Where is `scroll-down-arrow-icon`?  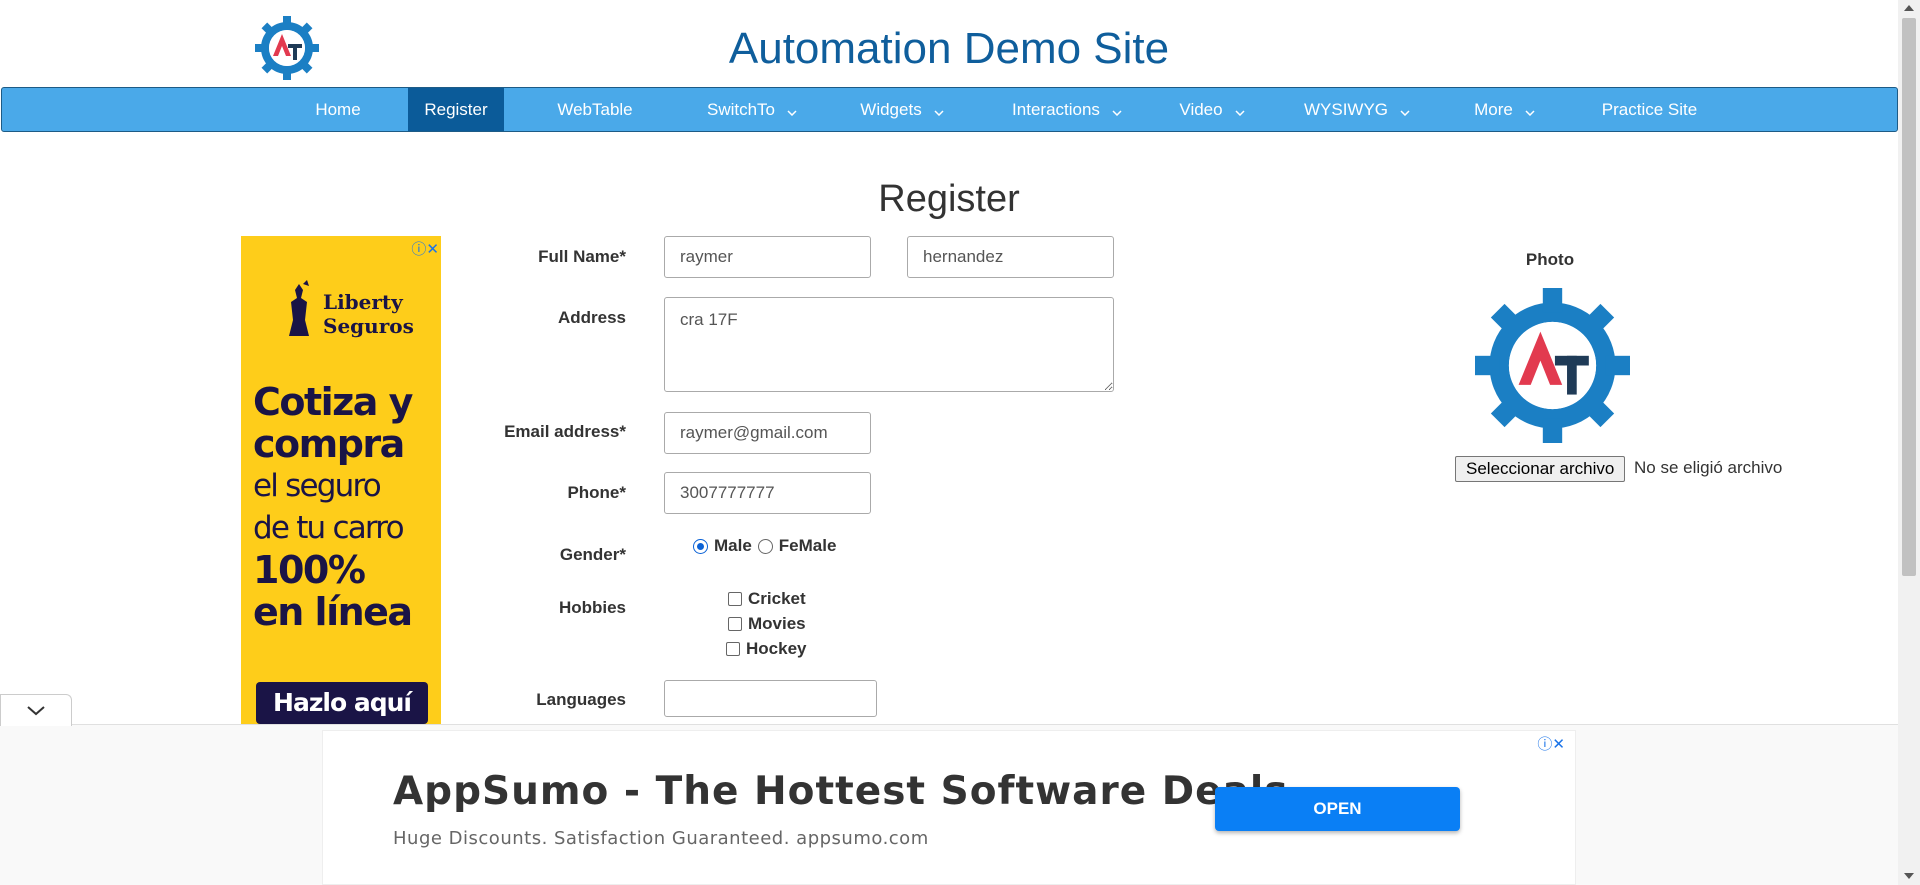 scroll-down-arrow-icon is located at coordinates (1909, 876).